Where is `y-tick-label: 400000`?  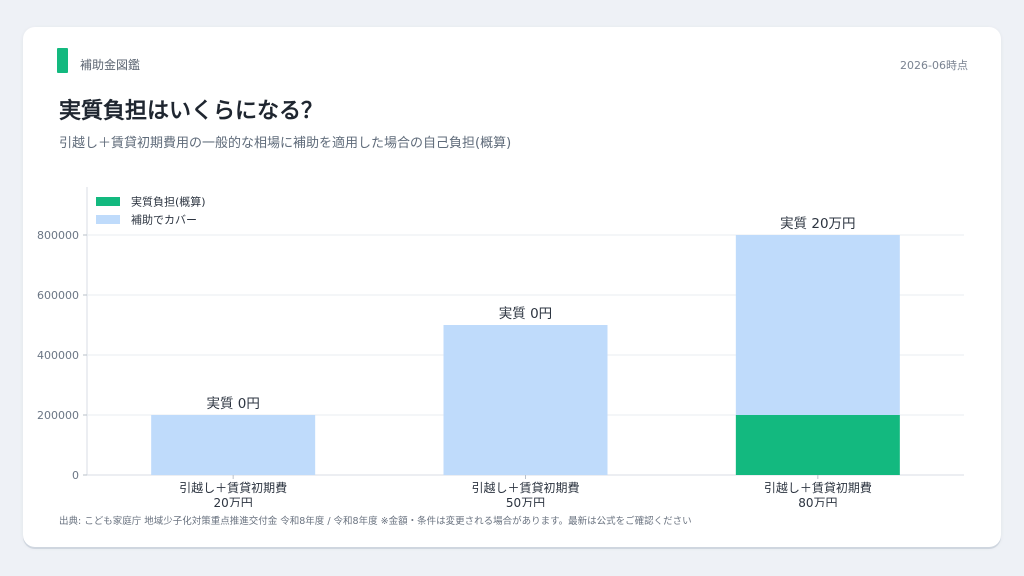
y-tick-label: 400000 is located at coordinates (58, 355).